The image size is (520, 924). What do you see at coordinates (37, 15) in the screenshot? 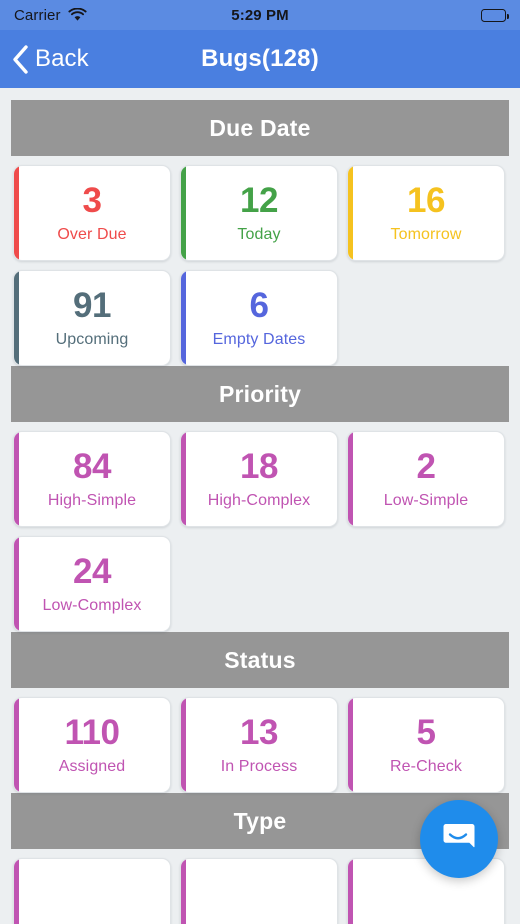
I see `carrier-label: Carrier` at bounding box center [37, 15].